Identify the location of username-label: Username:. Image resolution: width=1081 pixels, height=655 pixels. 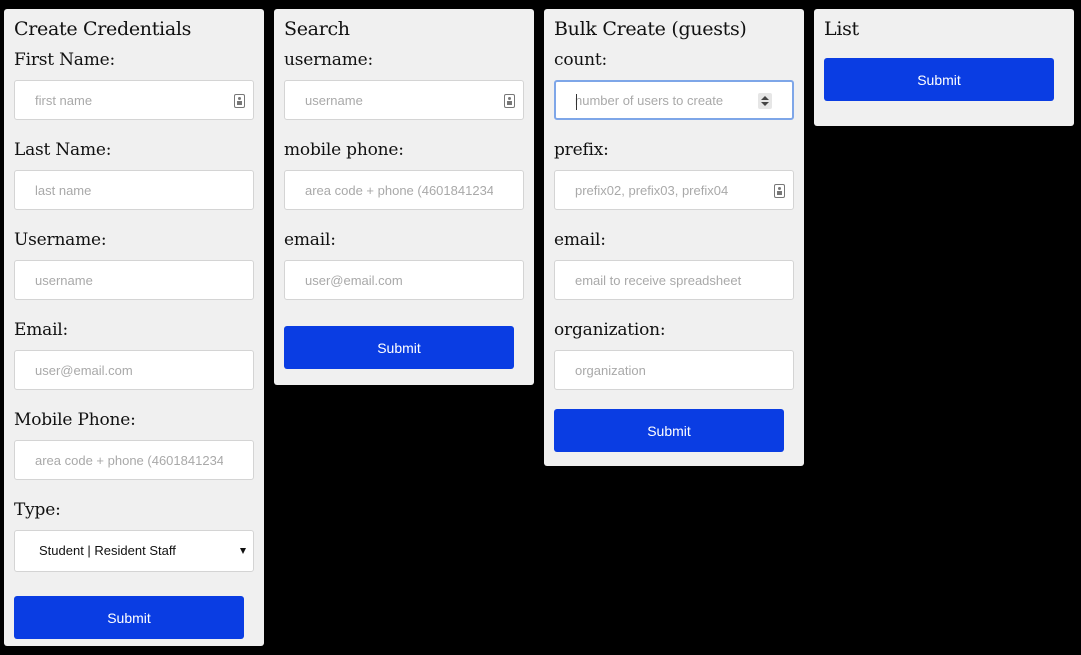
(60, 240).